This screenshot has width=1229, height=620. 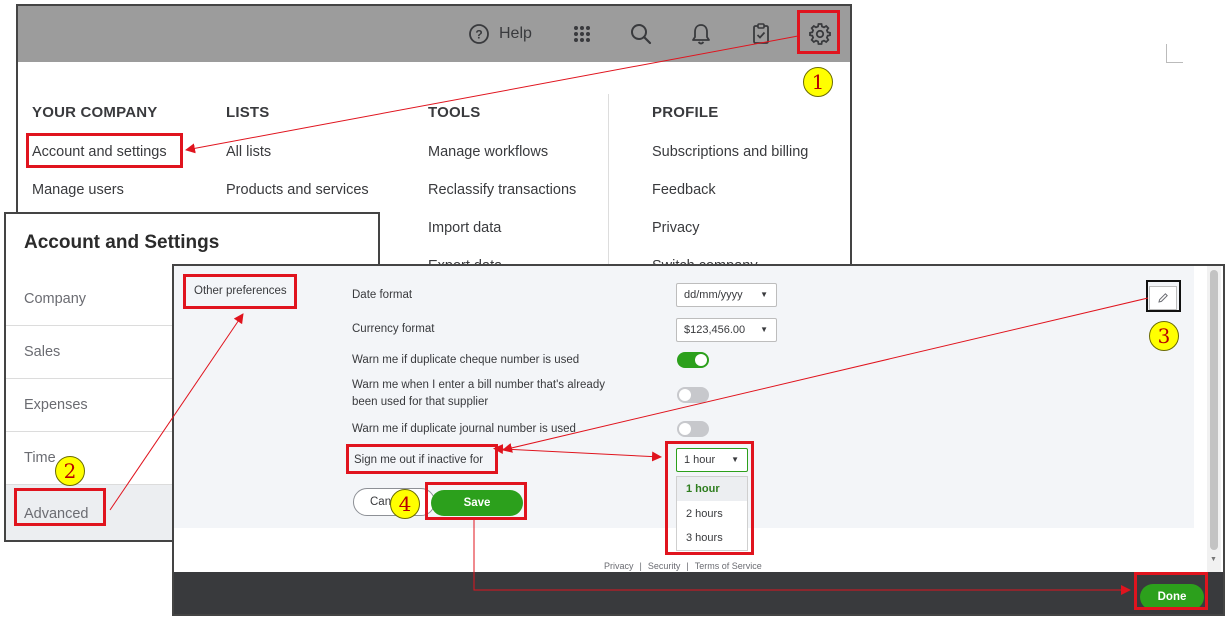 What do you see at coordinates (1164, 336) in the screenshot?
I see `step-badge-3: 3` at bounding box center [1164, 336].